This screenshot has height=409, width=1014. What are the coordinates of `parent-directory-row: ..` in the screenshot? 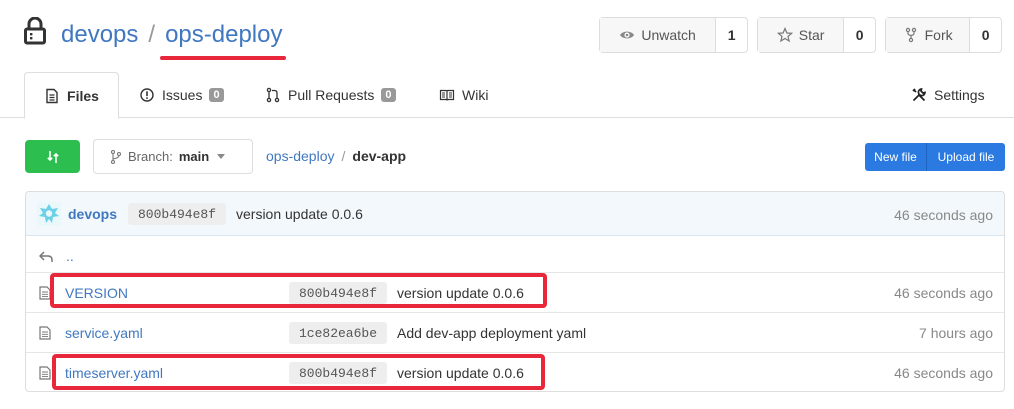 It's located at (515, 256).